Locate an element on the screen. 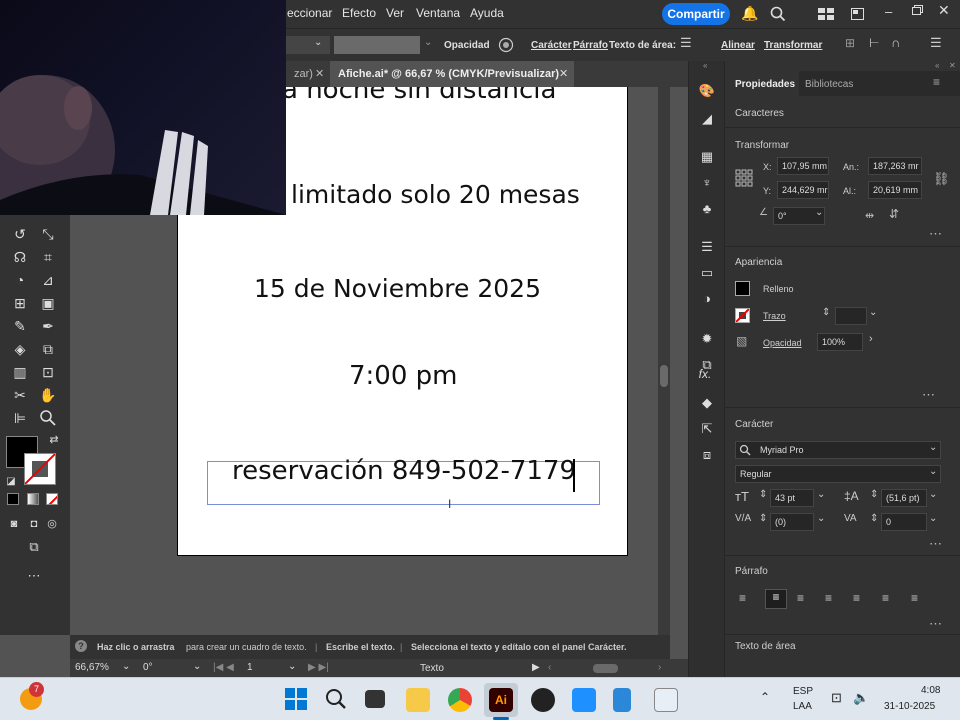  export-icon: ⇱ is located at coordinates (707, 430).